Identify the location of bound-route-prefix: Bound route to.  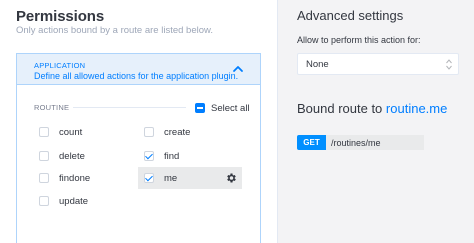
(340, 108).